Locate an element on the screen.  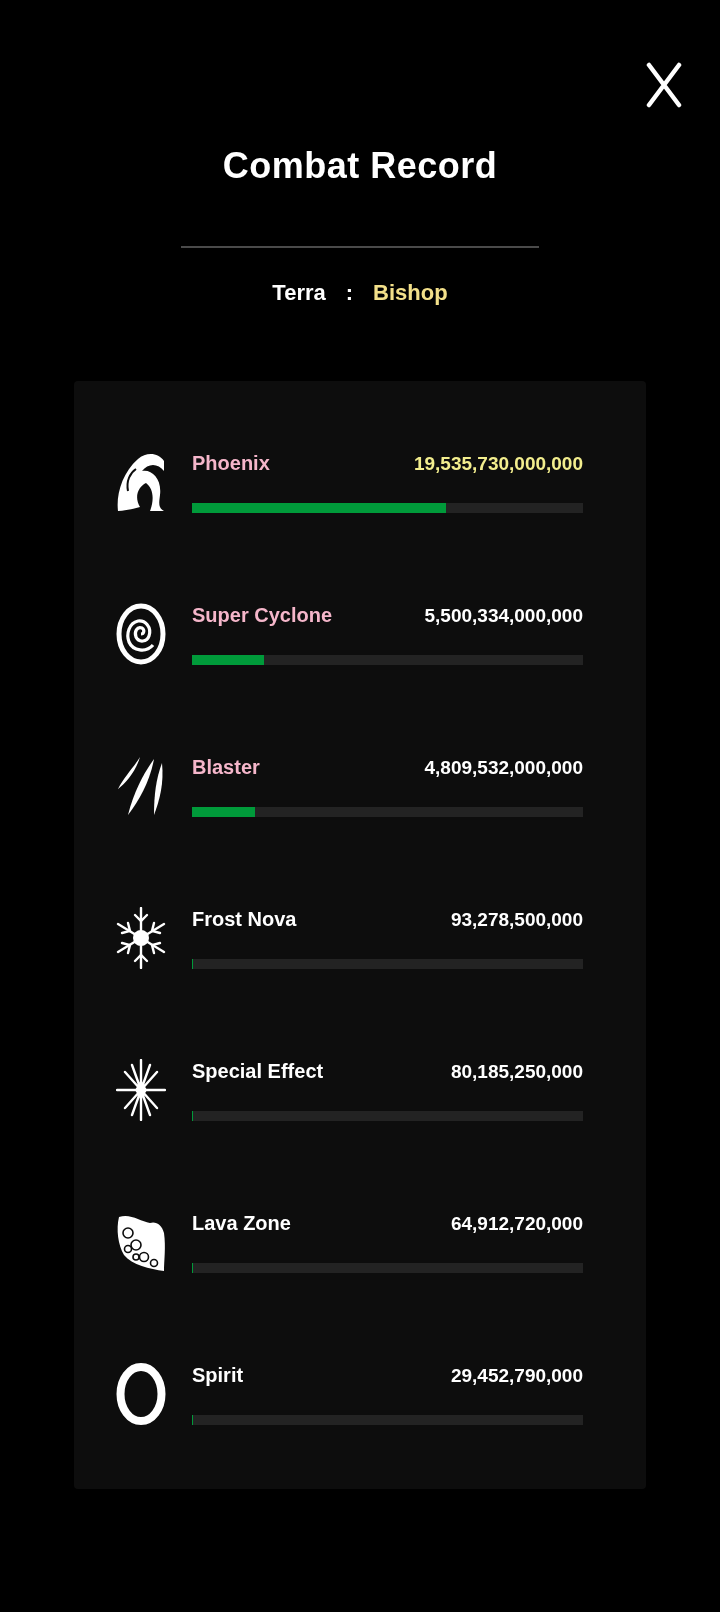
skill-name: Blaster is located at coordinates (226, 767).